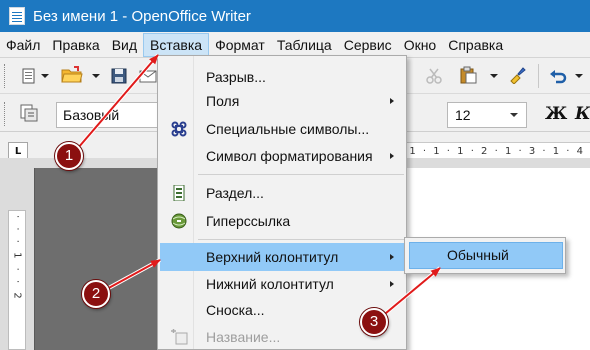 Image resolution: width=590 pixels, height=350 pixels. Describe the element at coordinates (124, 45) in the screenshot. I see `menu-view: Вид` at that location.